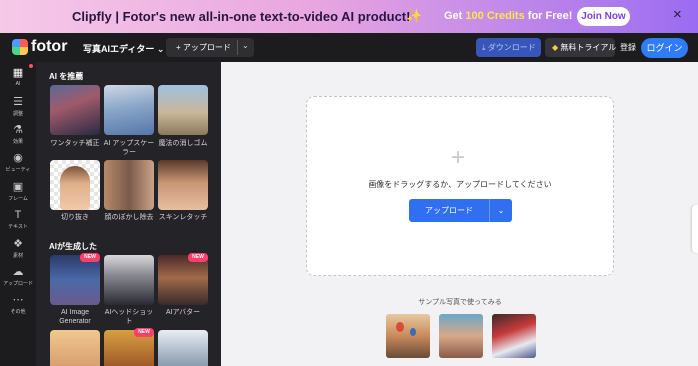 This screenshot has height=366, width=698. What do you see at coordinates (49, 46) in the screenshot?
I see `brand-name: fotor` at bounding box center [49, 46].